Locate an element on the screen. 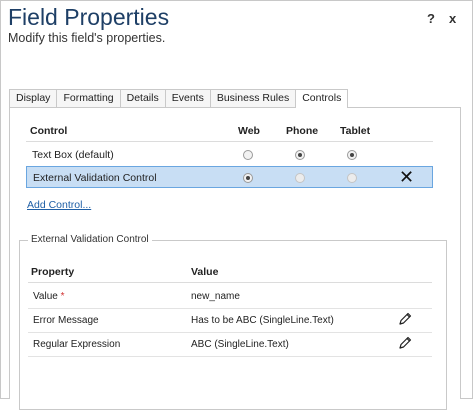 This screenshot has height=410, width=474. tab-business-rules: Business Rules is located at coordinates (253, 98).